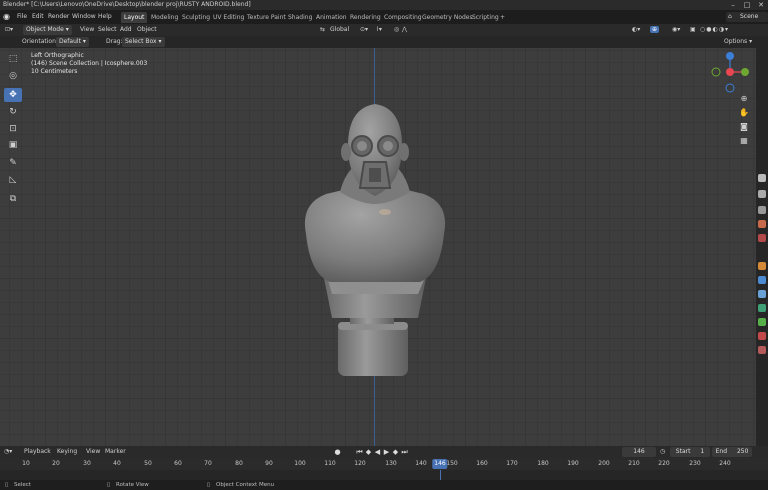 The image size is (768, 490). I want to click on jump-start-icon: ⏮, so click(359, 452).